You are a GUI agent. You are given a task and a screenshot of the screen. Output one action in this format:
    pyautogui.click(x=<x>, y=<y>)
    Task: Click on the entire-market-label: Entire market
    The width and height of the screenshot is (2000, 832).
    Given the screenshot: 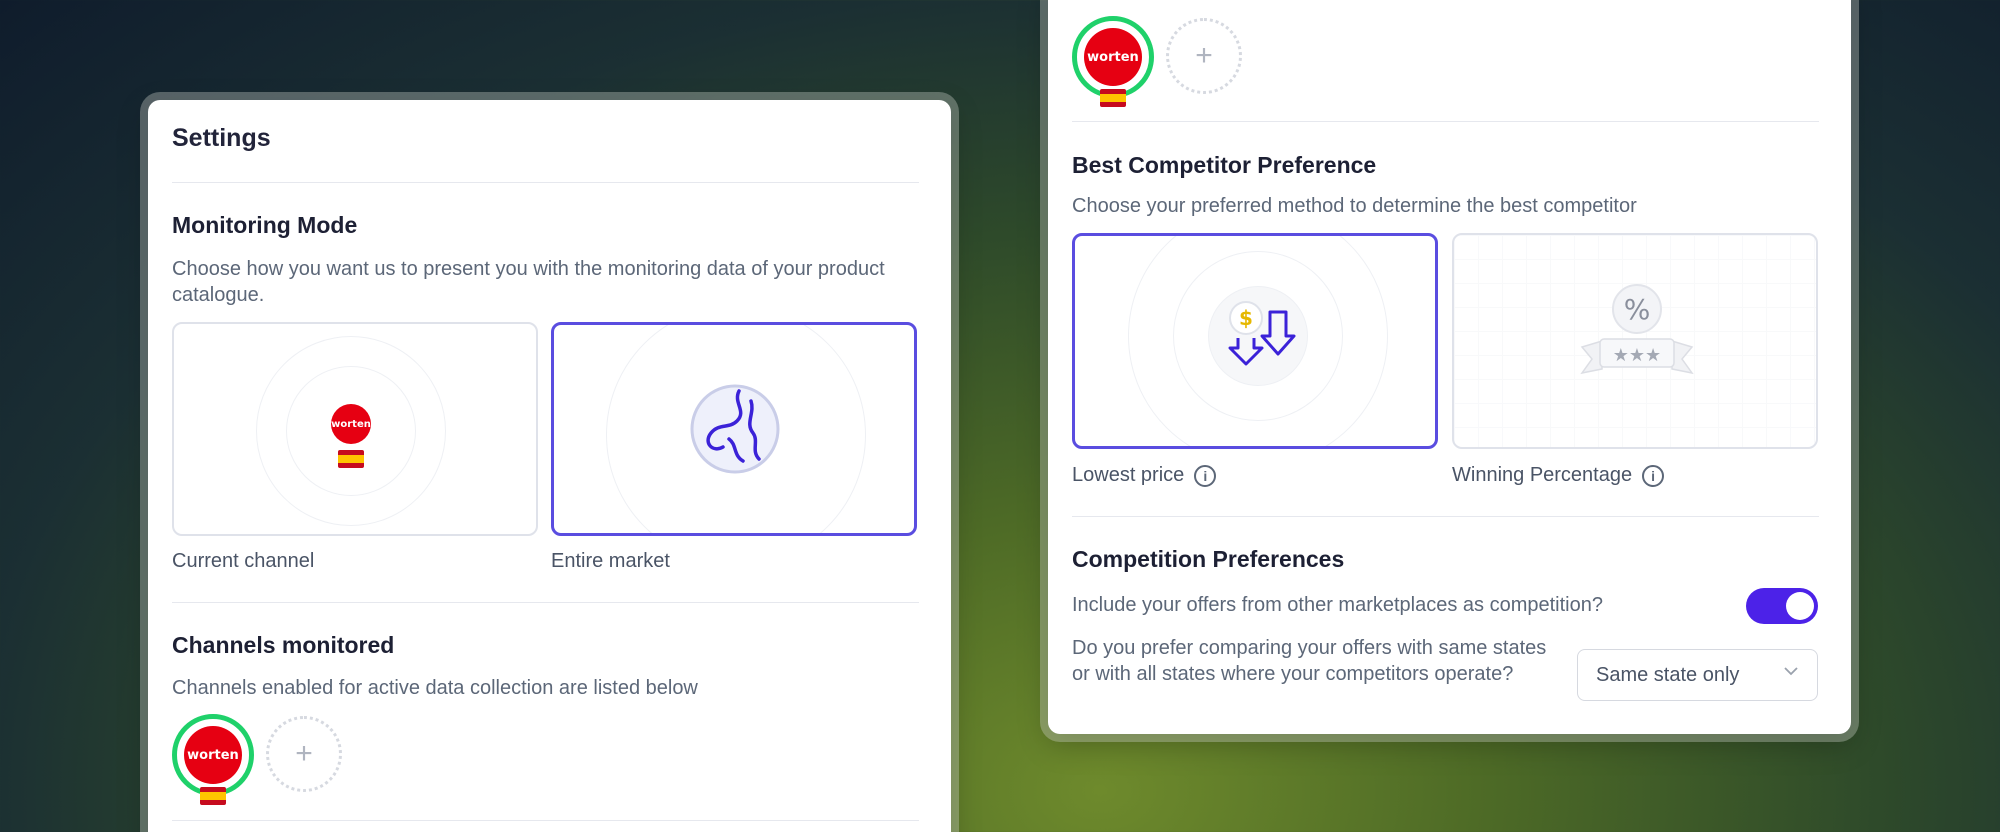 What is the action you would take?
    pyautogui.click(x=610, y=561)
    